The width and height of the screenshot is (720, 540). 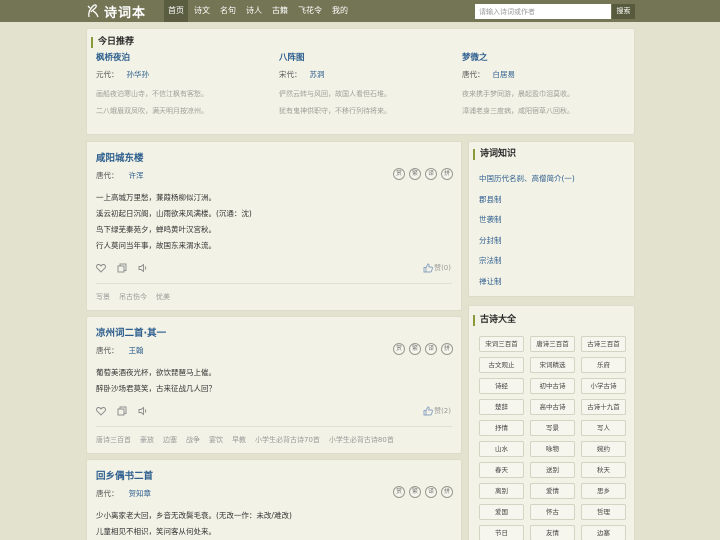 What do you see at coordinates (340, 11) in the screenshot?
I see `nav-item-mine: 我的` at bounding box center [340, 11].